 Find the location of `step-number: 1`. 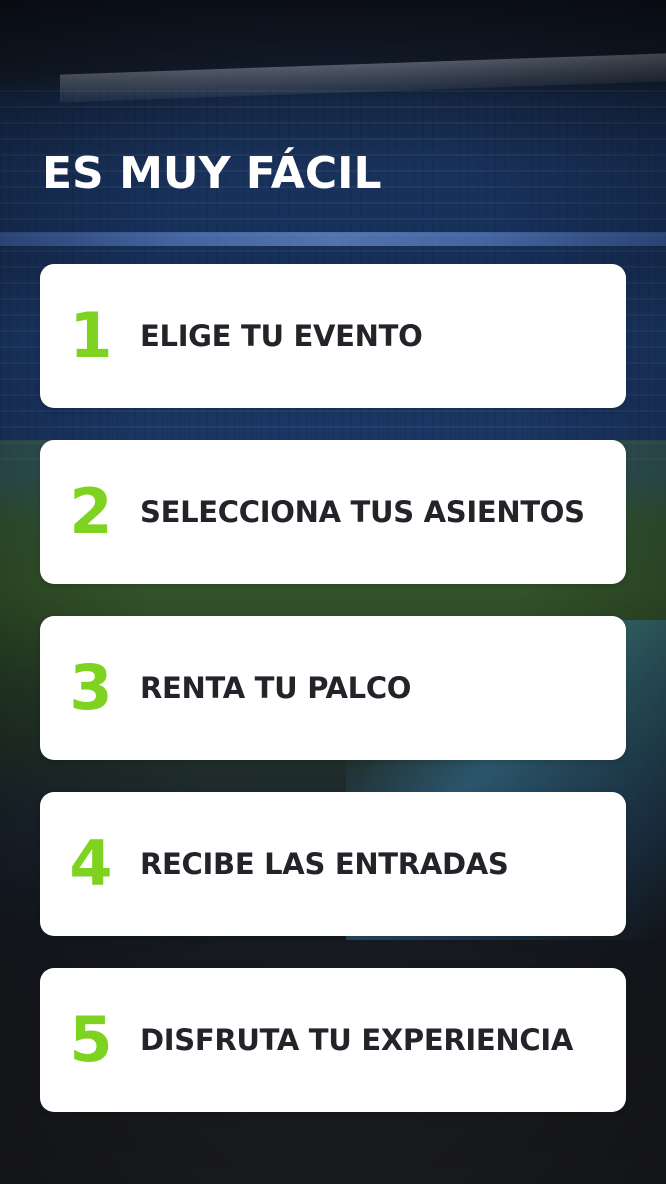

step-number: 1 is located at coordinates (91, 335).